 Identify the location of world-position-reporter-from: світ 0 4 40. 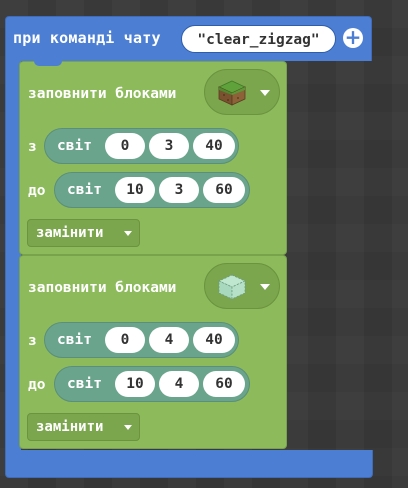
(141, 340).